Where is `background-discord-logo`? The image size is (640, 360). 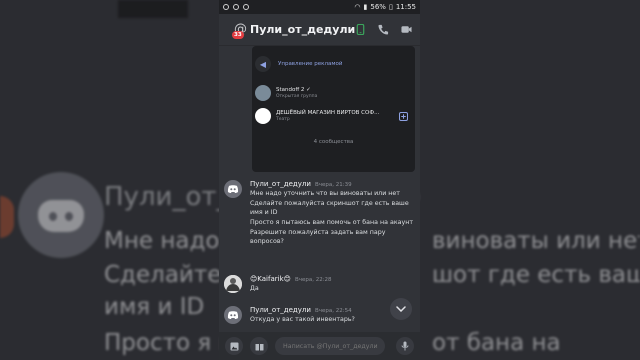
background-discord-logo is located at coordinates (61, 216).